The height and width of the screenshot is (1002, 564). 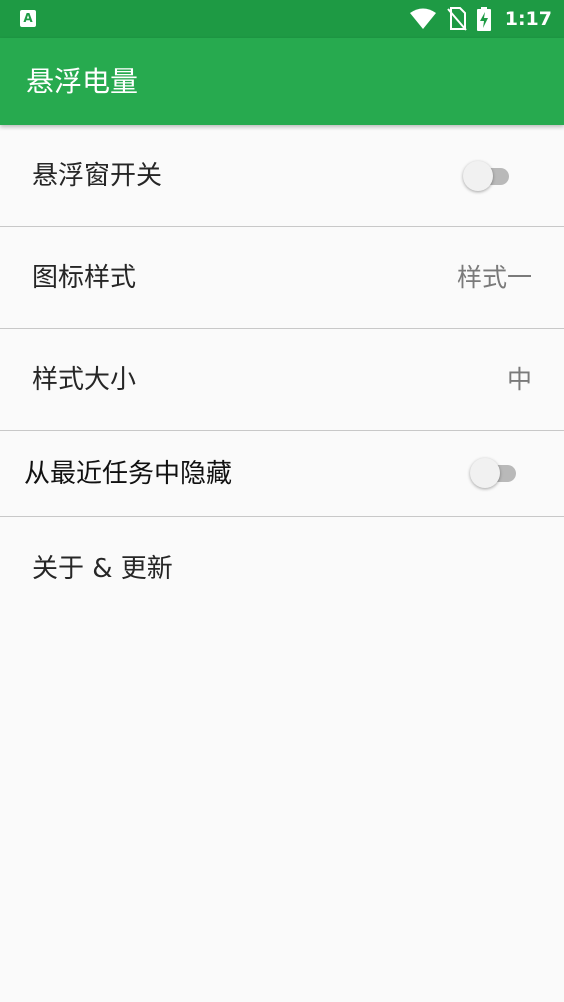 I want to click on icon-style-value: 样式一, so click(x=494, y=277).